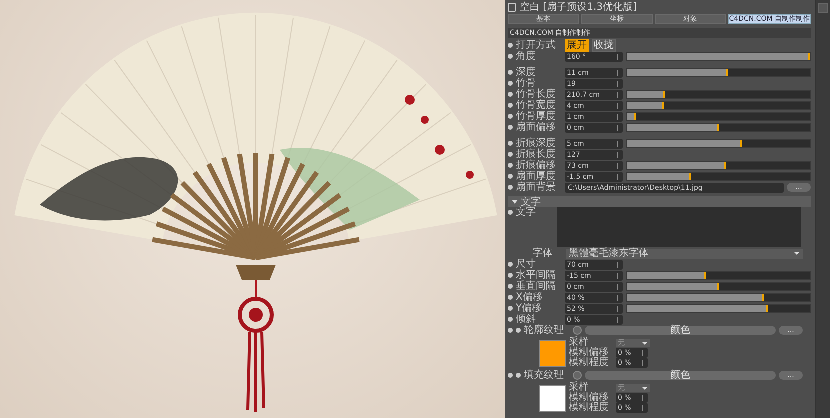 This screenshot has width=830, height=418. I want to click on app-logo-icon, so click(512, 7).